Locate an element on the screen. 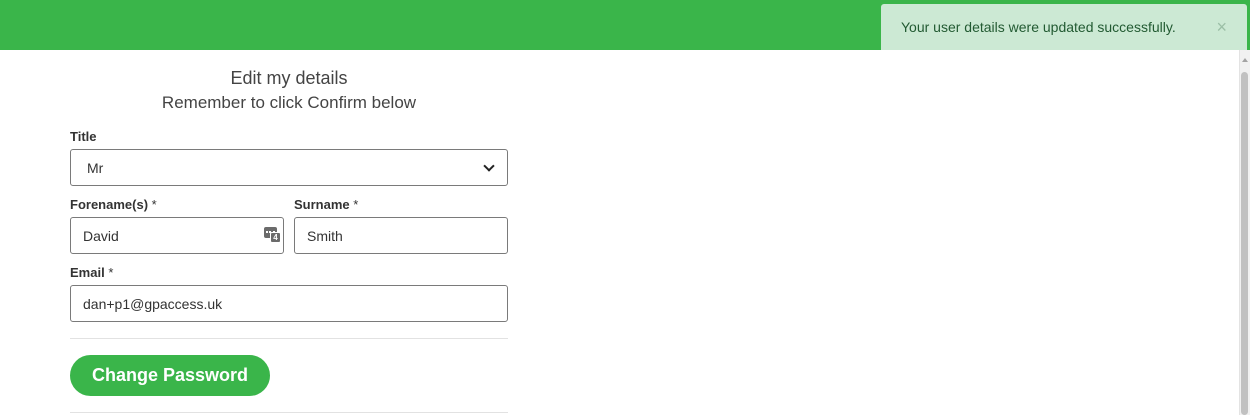 The width and height of the screenshot is (1250, 415). title-select-value: Mr is located at coordinates (95, 167).